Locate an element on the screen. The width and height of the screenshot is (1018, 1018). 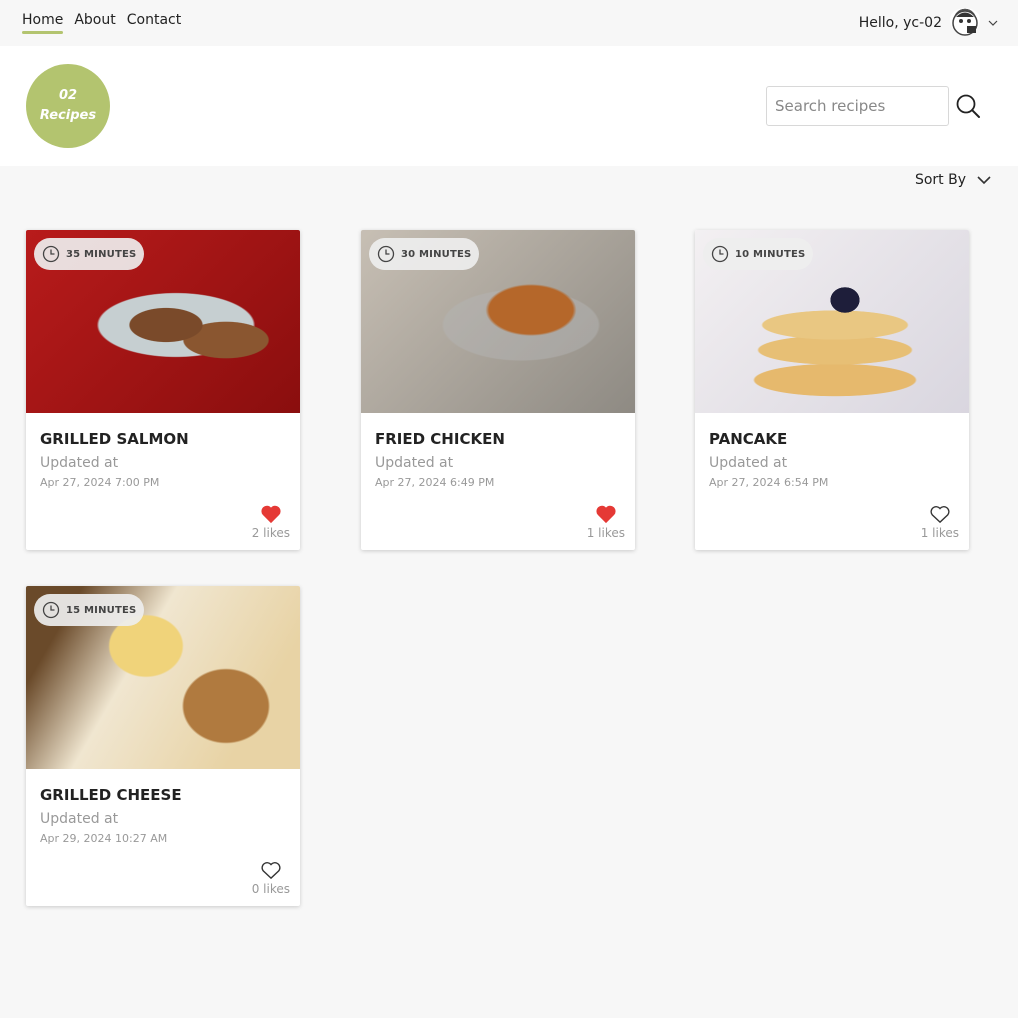
like-count: 2 likes is located at coordinates (270, 533).